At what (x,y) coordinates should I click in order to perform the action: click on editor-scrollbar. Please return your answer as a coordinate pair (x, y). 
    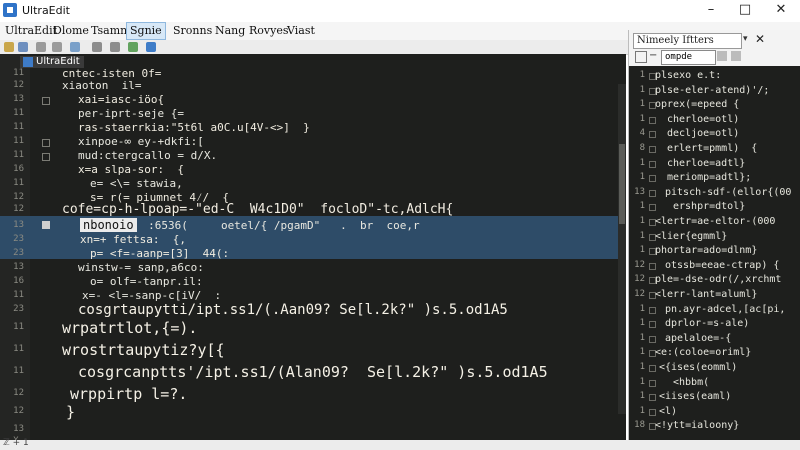
    Looking at the image, I should click on (622, 249).